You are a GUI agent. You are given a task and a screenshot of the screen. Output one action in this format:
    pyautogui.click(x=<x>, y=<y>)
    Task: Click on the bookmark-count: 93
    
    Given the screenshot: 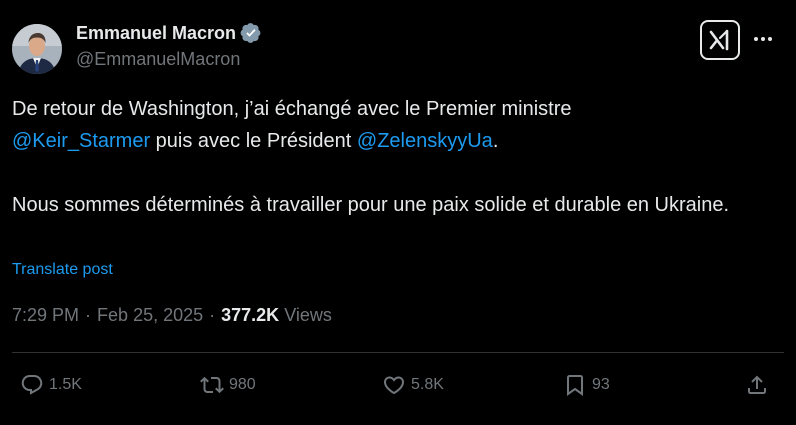 What is the action you would take?
    pyautogui.click(x=601, y=384)
    